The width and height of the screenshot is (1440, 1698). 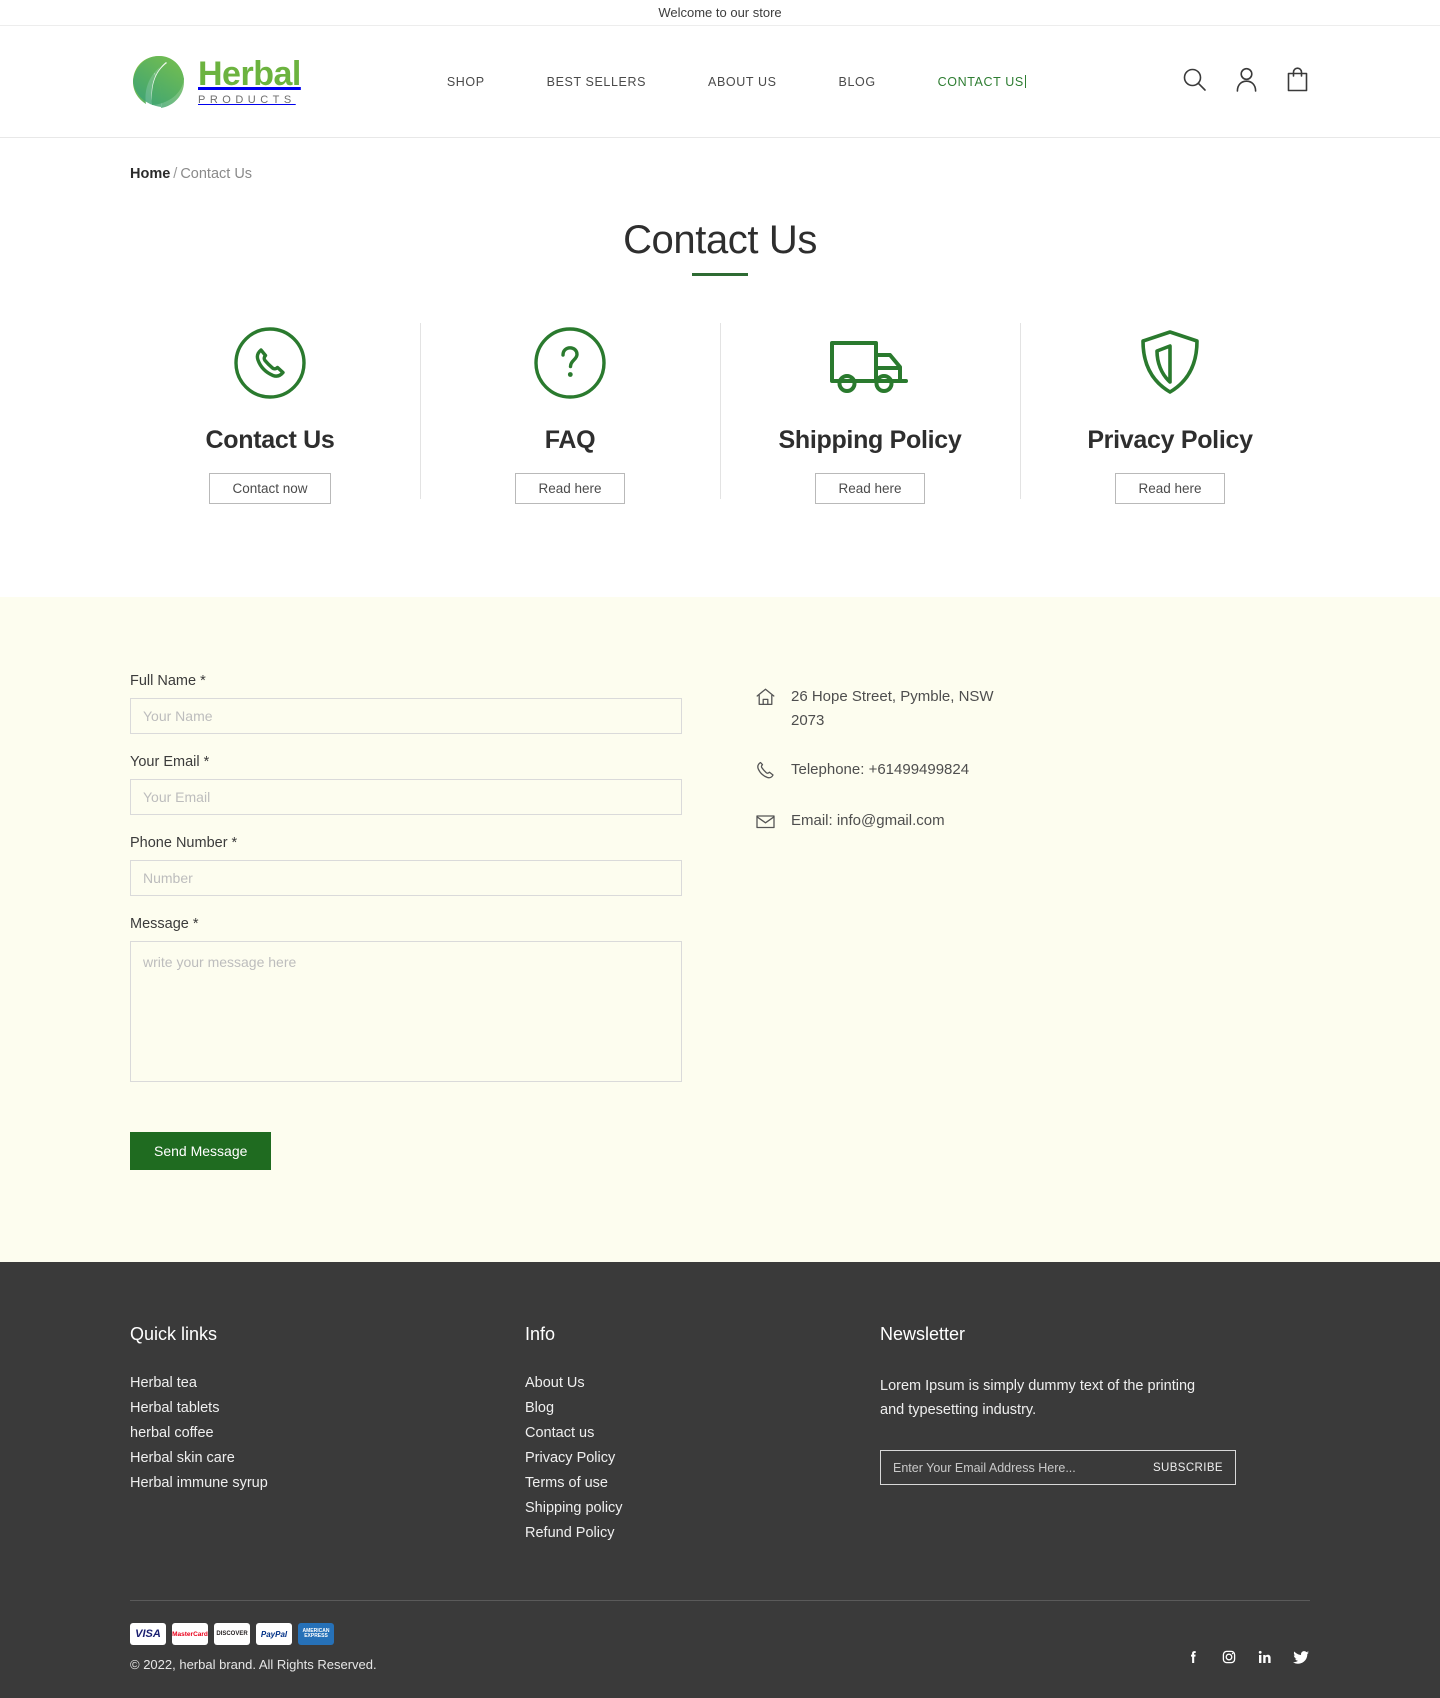 What do you see at coordinates (892, 709) in the screenshot?
I see `address-text: 26 Hope Street, Pymble, NSW 2073` at bounding box center [892, 709].